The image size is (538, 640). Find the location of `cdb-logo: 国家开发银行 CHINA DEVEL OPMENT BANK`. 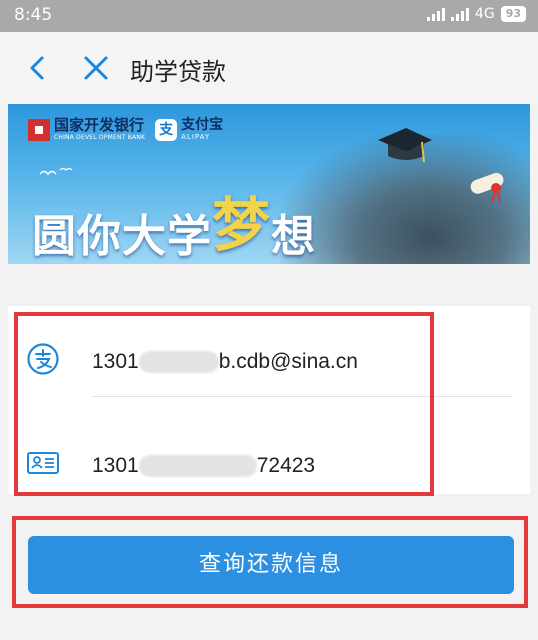

cdb-logo: 国家开发银行 CHINA DEVEL OPMENT BANK is located at coordinates (86, 129).